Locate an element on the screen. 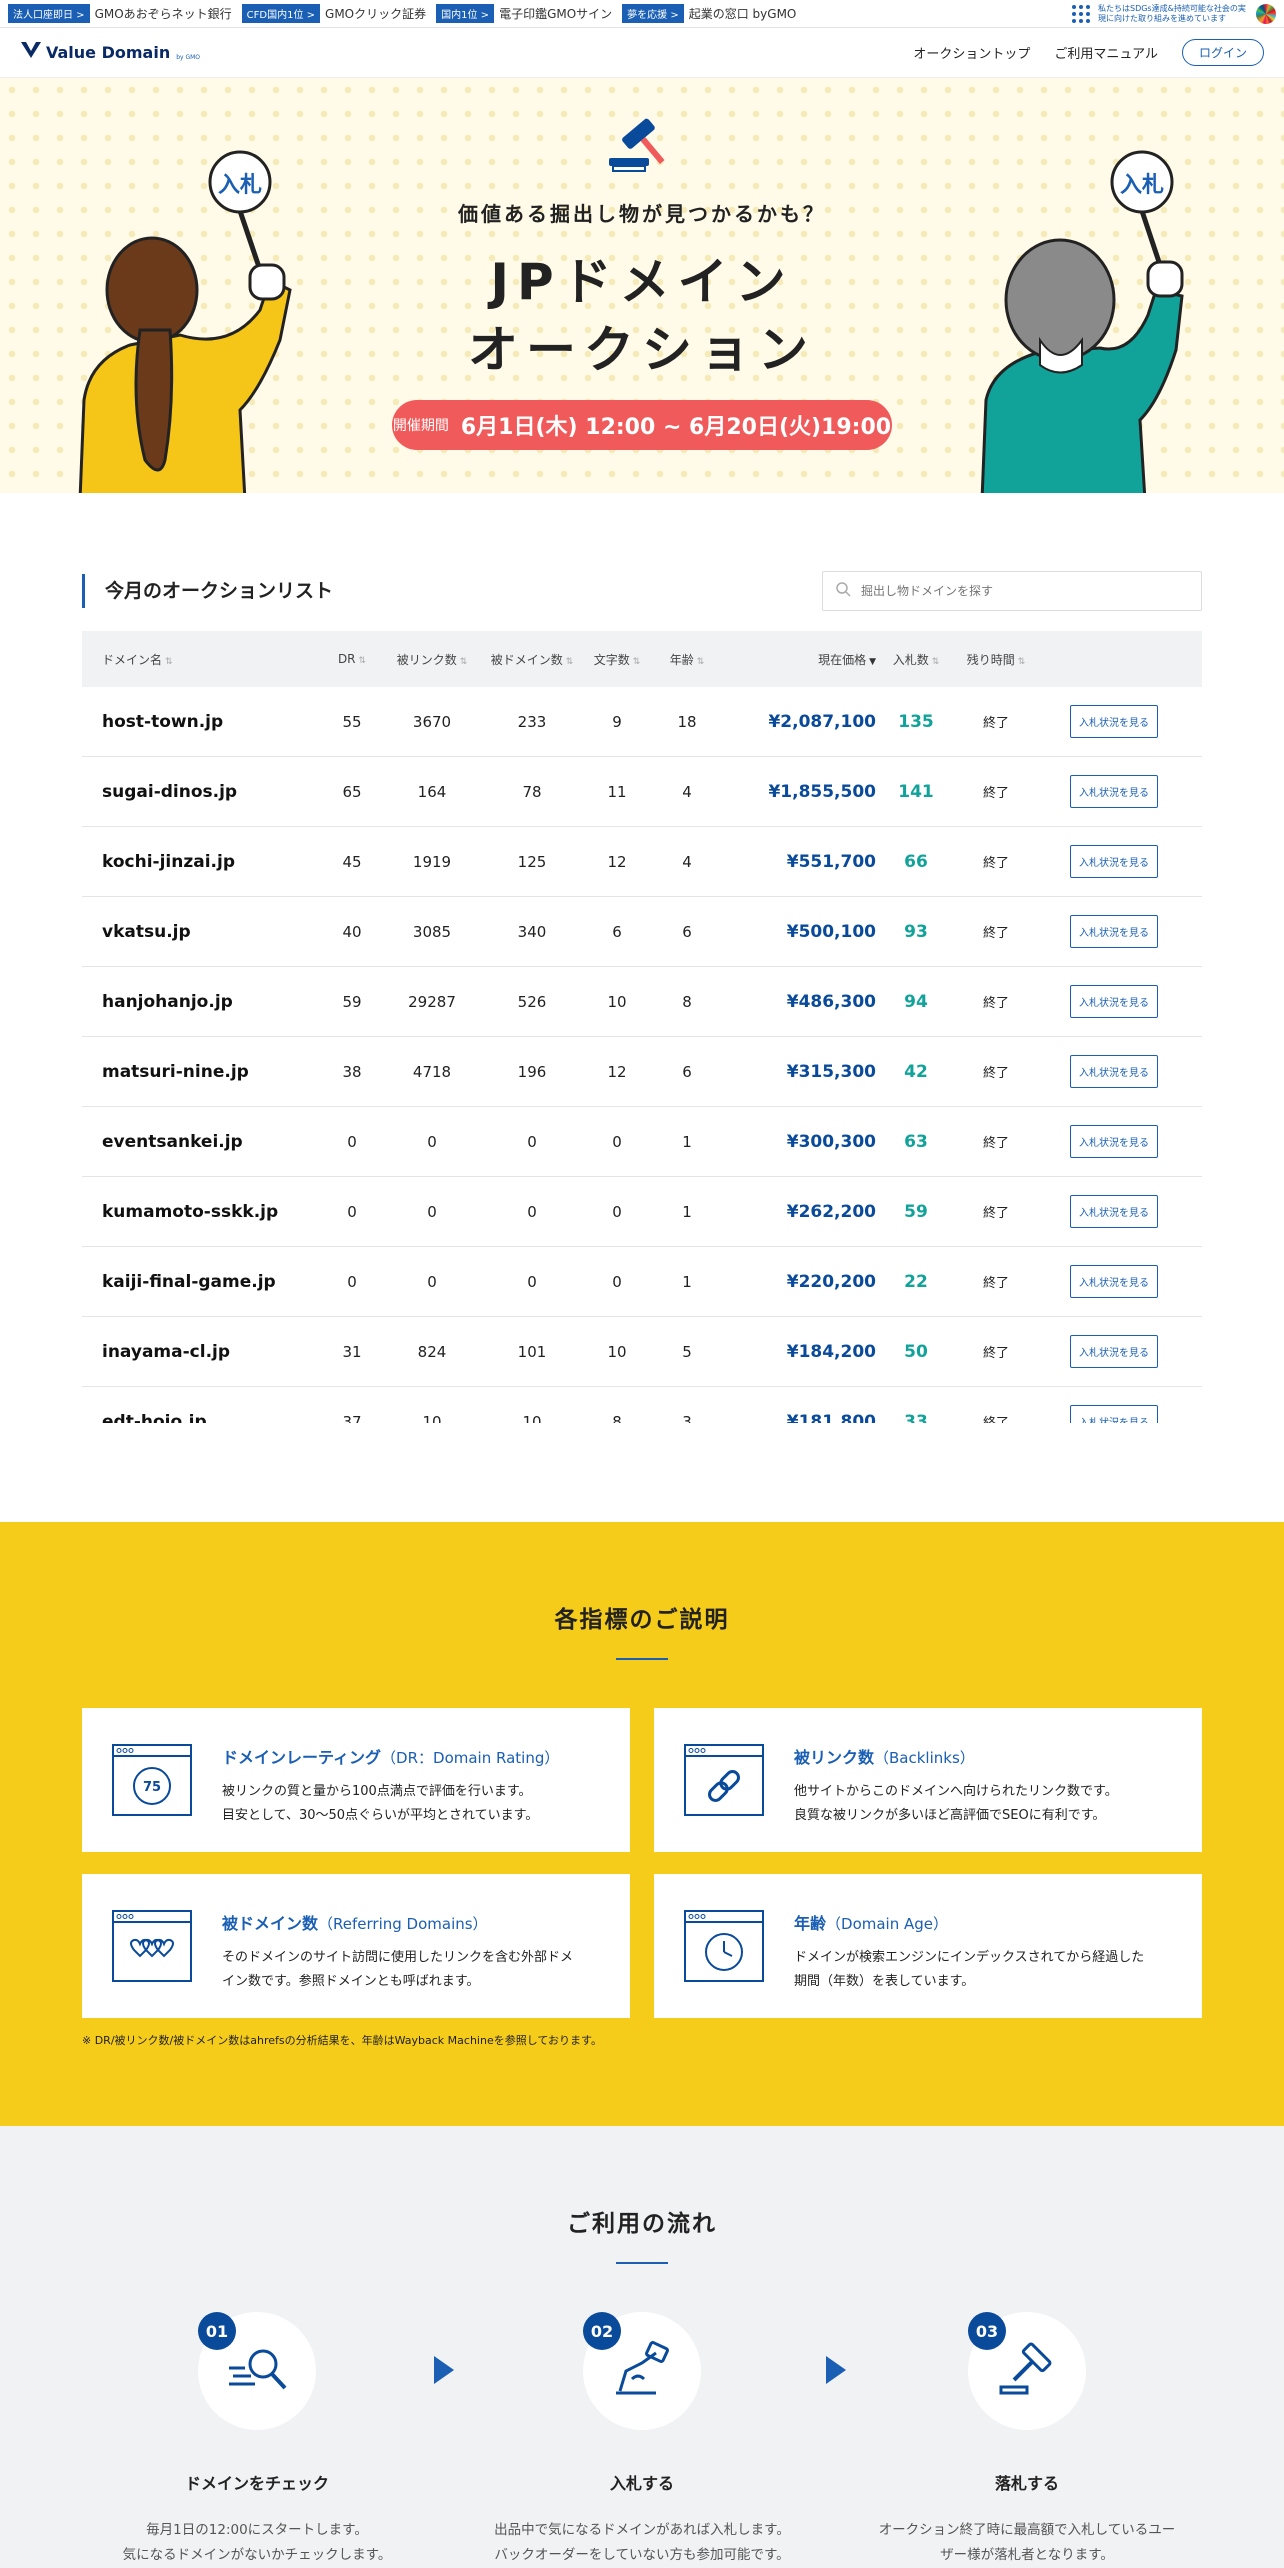 Image resolution: width=1284 pixels, height=2568 pixels. magnifier-icon is located at coordinates (257, 2371).